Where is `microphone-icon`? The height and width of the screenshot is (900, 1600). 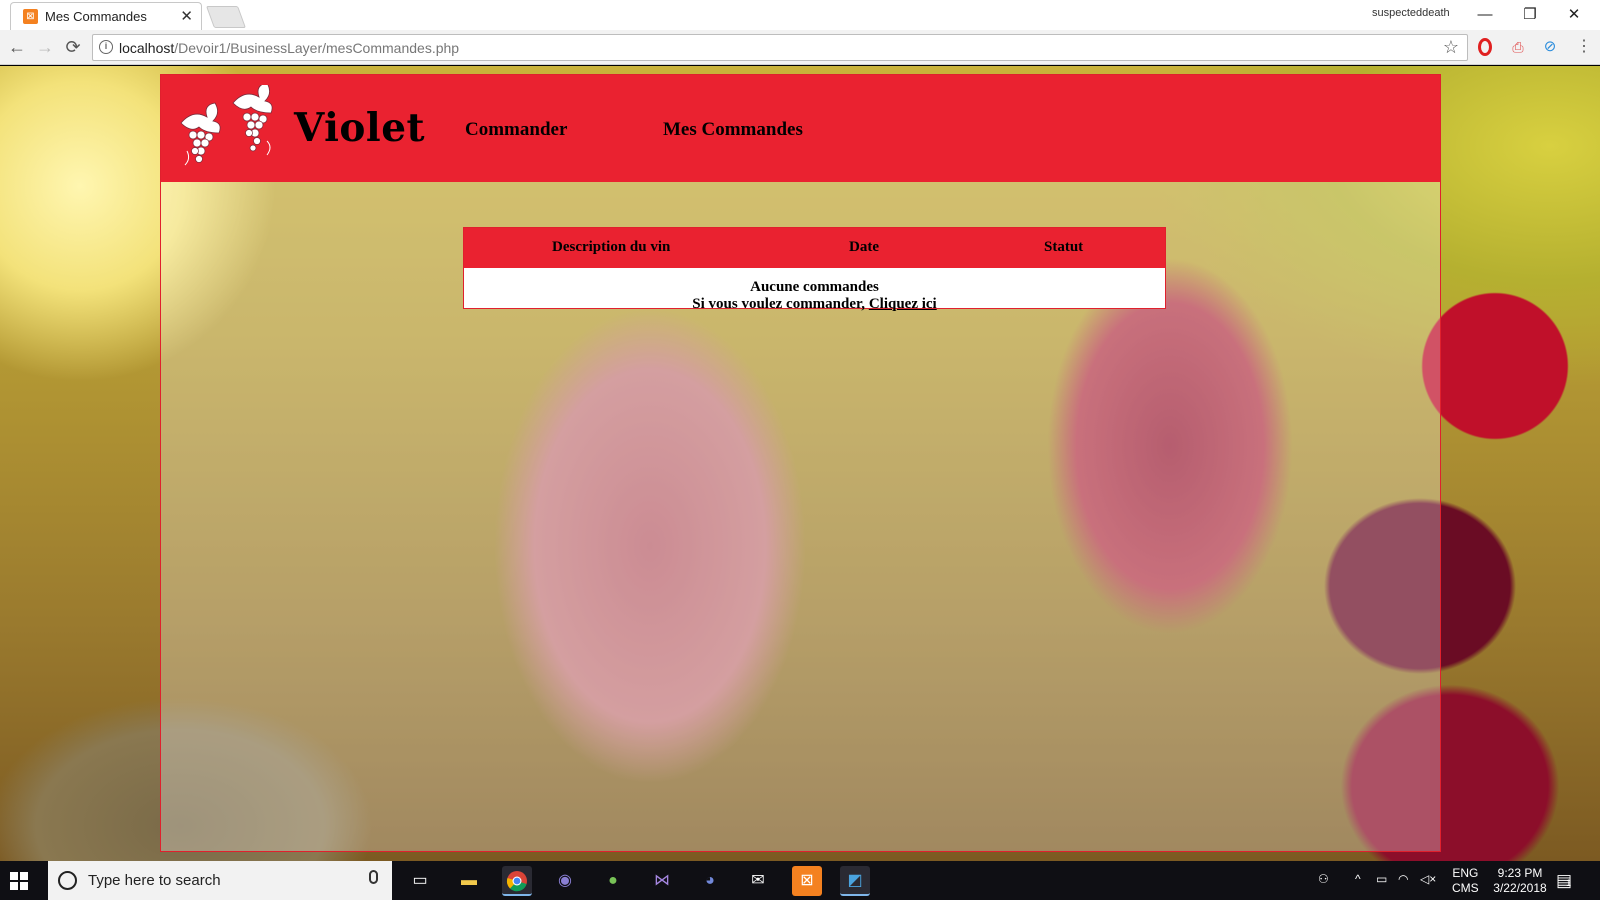
microphone-icon is located at coordinates (373, 877).